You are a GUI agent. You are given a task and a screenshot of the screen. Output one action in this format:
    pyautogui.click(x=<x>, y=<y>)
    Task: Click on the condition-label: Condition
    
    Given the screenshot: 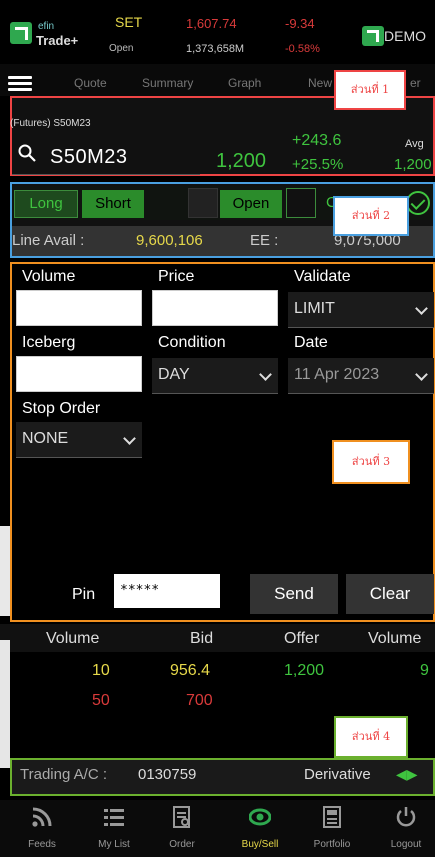 What is the action you would take?
    pyautogui.click(x=192, y=342)
    